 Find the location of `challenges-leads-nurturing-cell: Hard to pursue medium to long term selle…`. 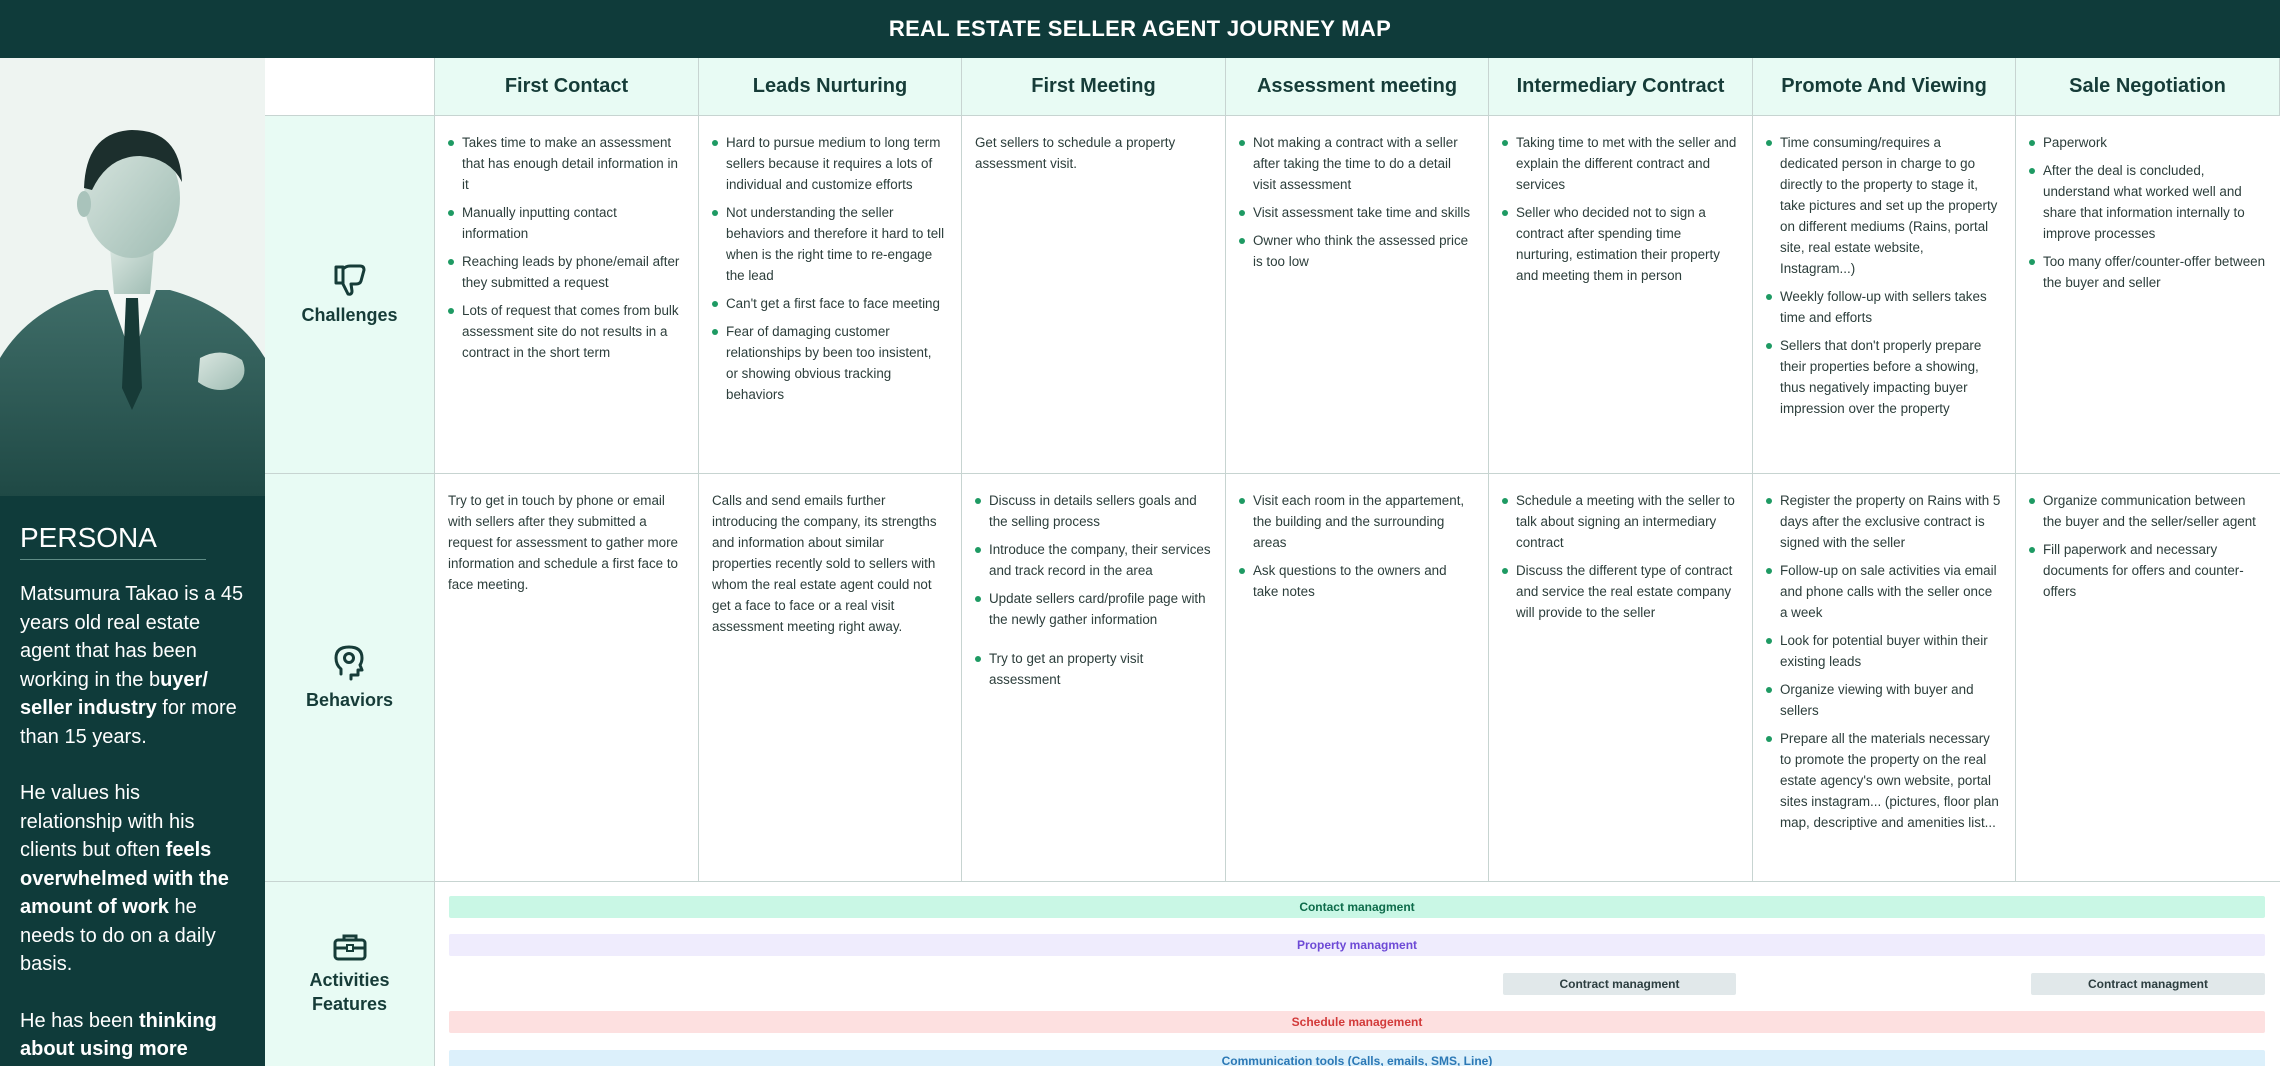

challenges-leads-nurturing-cell: Hard to pursue medium to long term selle… is located at coordinates (830, 295).